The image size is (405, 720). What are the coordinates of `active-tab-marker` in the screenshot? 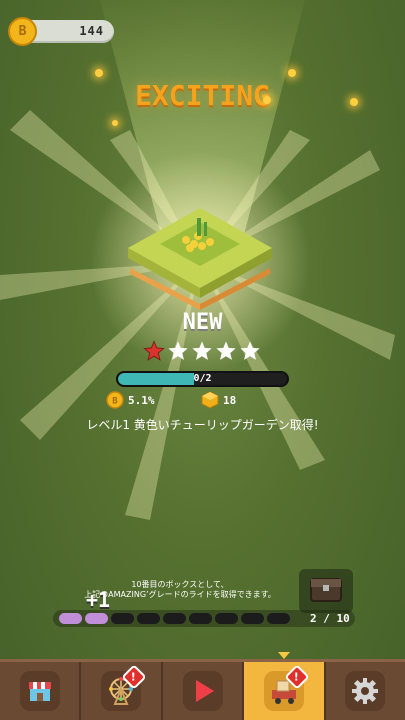 It's located at (284, 655).